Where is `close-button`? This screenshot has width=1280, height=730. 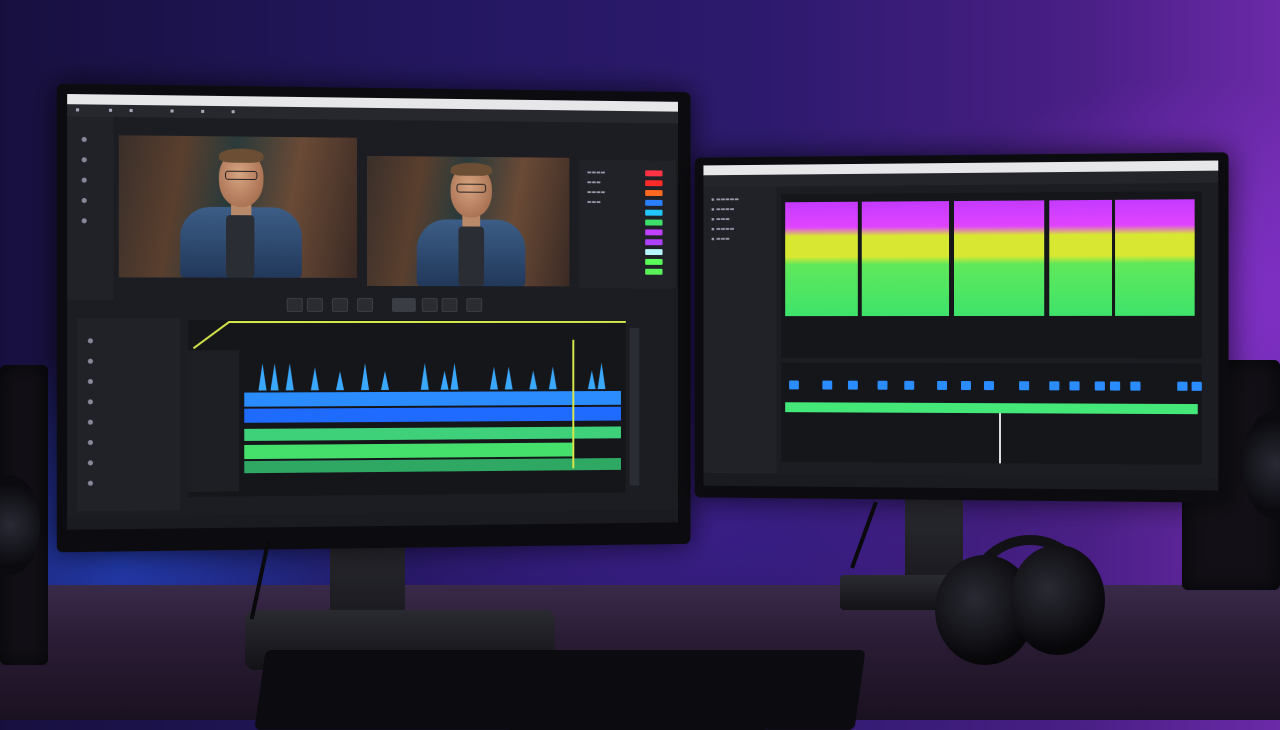 close-button is located at coordinates (672, 107).